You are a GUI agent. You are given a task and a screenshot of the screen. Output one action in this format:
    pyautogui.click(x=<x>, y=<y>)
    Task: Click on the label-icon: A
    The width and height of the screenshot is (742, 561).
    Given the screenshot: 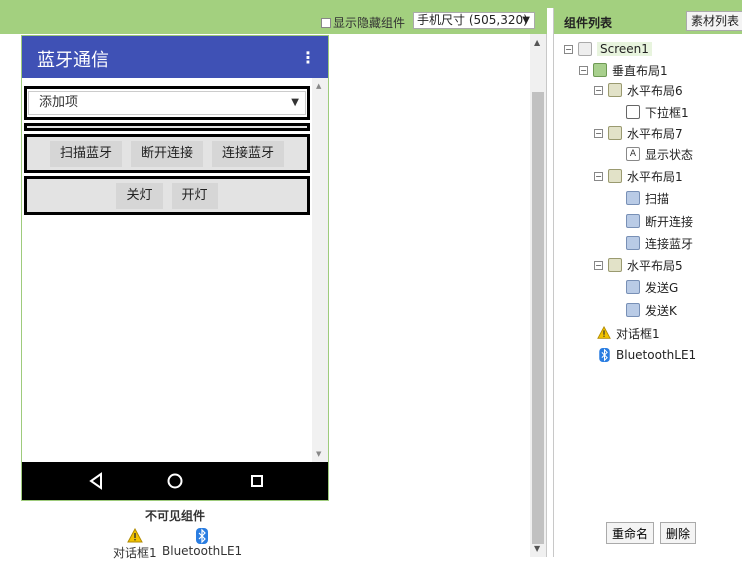 What is the action you would take?
    pyautogui.click(x=633, y=154)
    